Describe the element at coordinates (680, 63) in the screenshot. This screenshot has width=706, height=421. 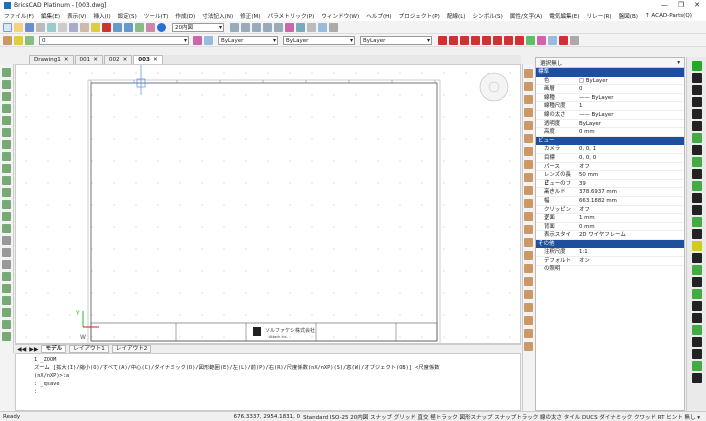
I see `chevron-down-icon: ▾` at that location.